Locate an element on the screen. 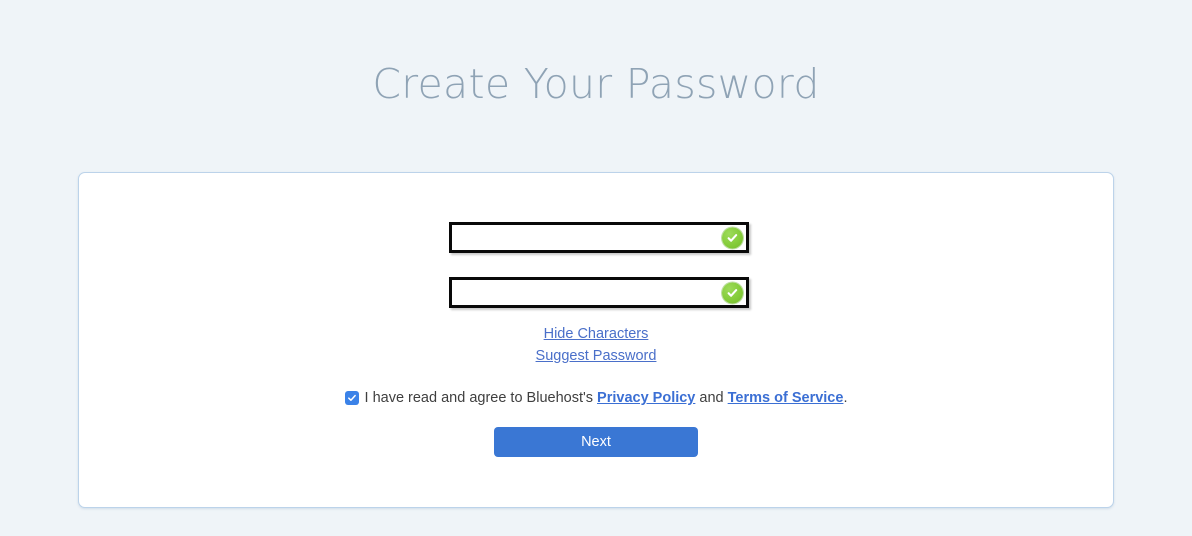 This screenshot has height=536, width=1192. helper-links: Hide Characters Suggest Password is located at coordinates (596, 345).